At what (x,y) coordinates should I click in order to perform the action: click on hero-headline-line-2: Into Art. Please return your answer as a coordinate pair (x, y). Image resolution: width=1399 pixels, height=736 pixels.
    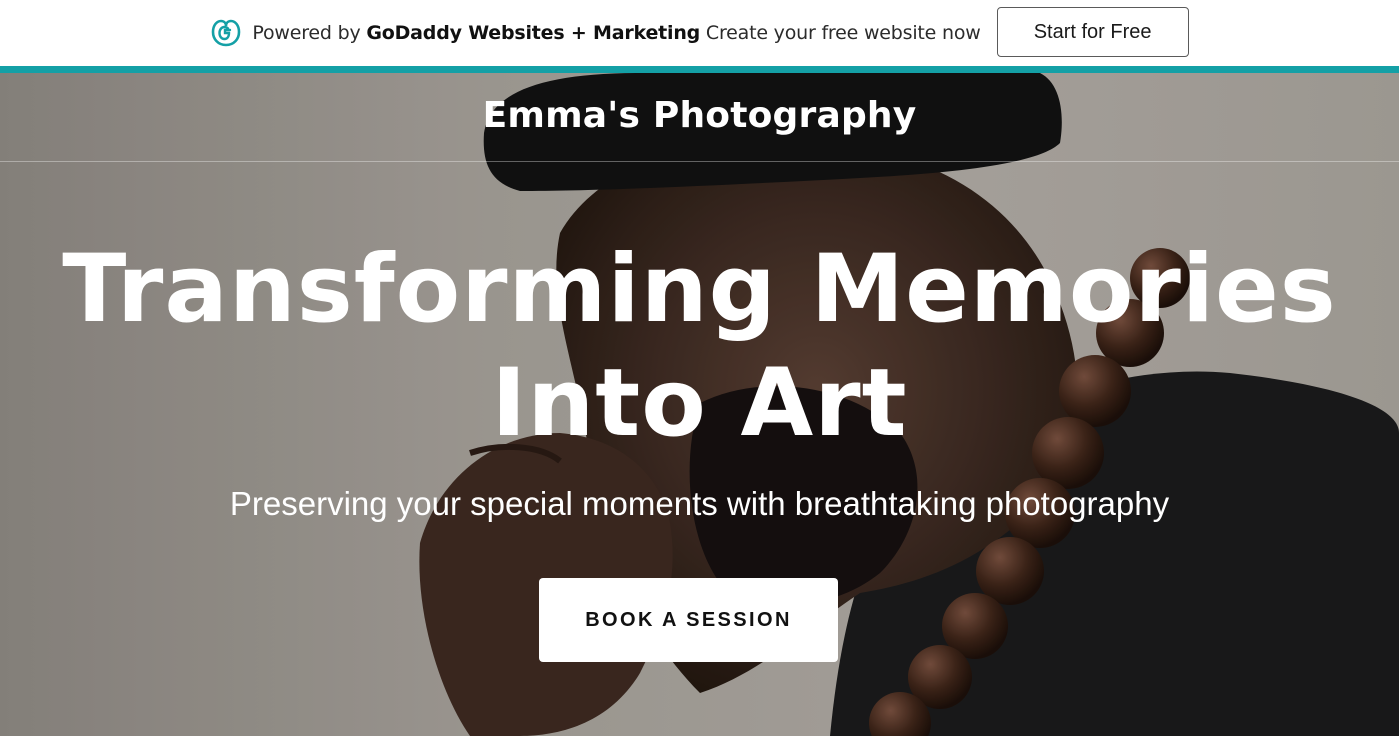
    Looking at the image, I should click on (699, 403).